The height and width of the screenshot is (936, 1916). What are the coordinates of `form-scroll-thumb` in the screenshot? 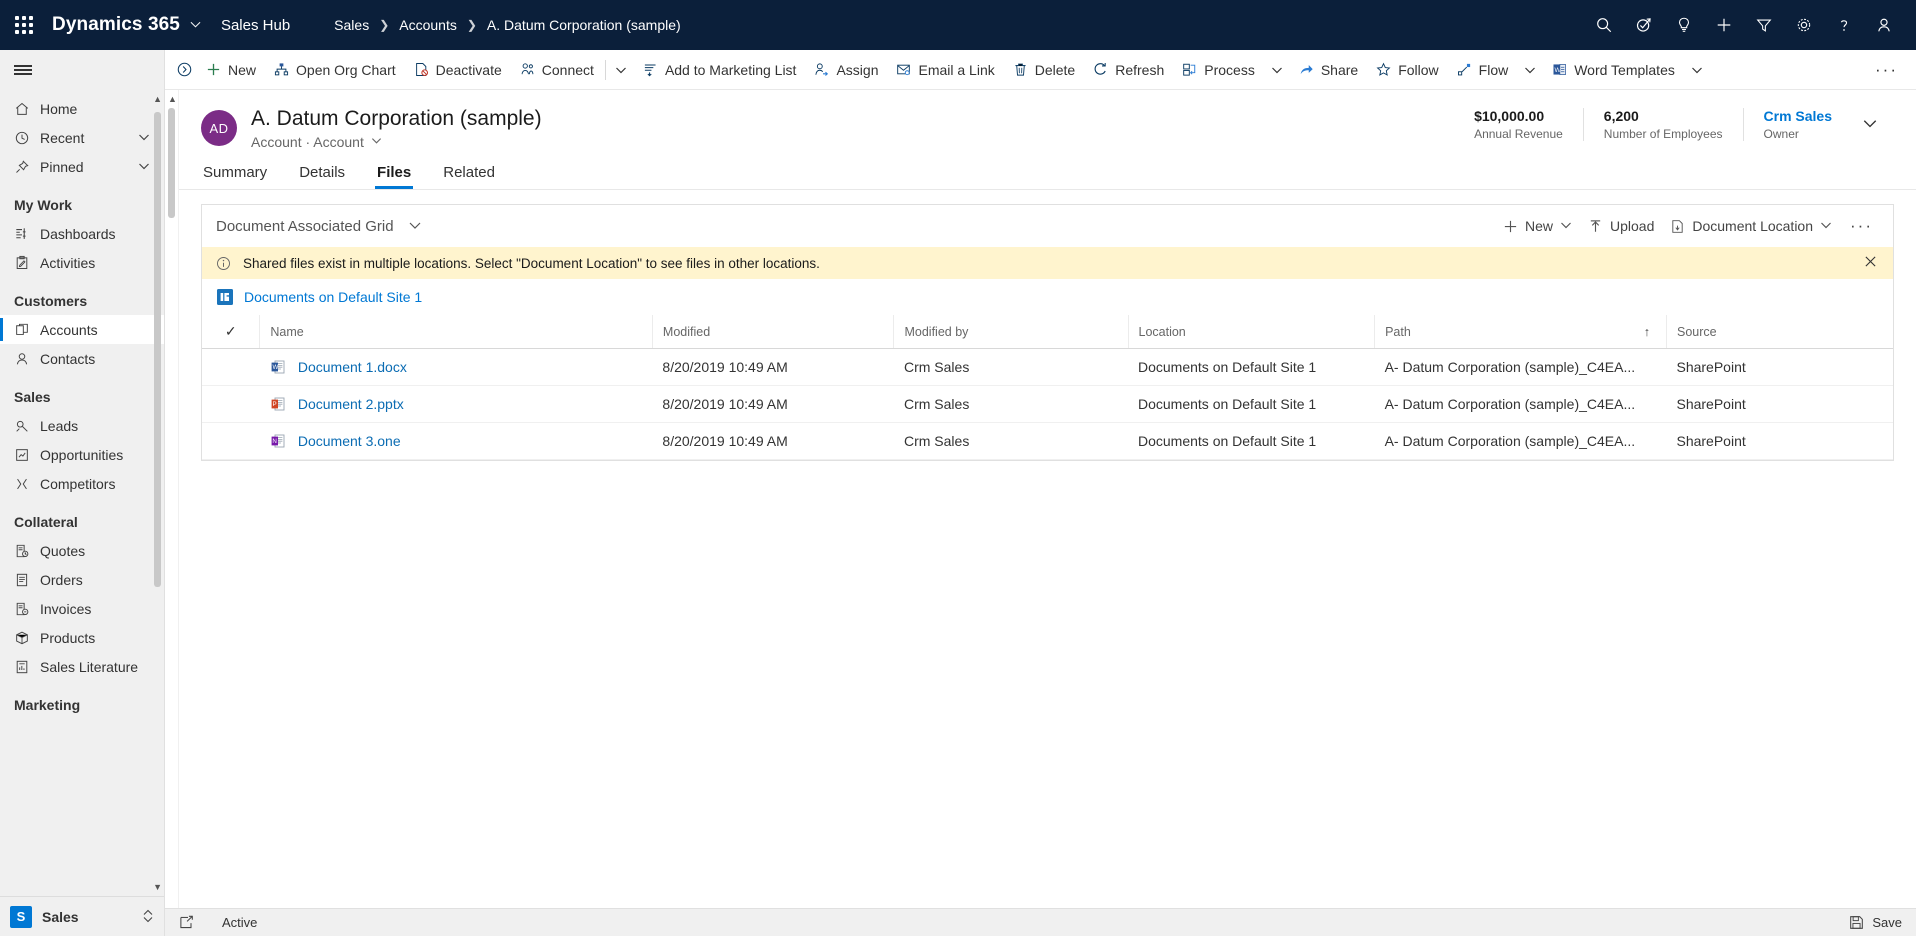 It's located at (171, 163).